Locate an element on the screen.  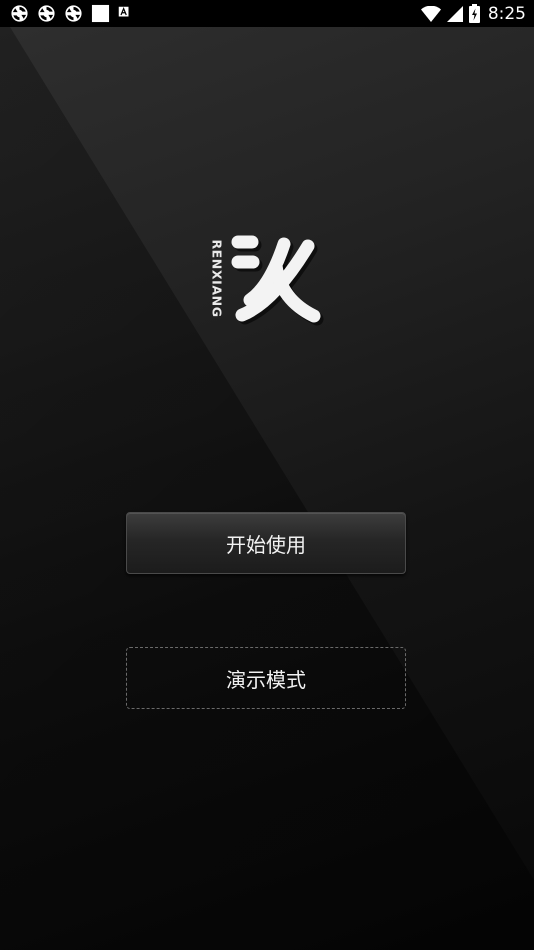
status-time: 8:25 is located at coordinates (506, 13).